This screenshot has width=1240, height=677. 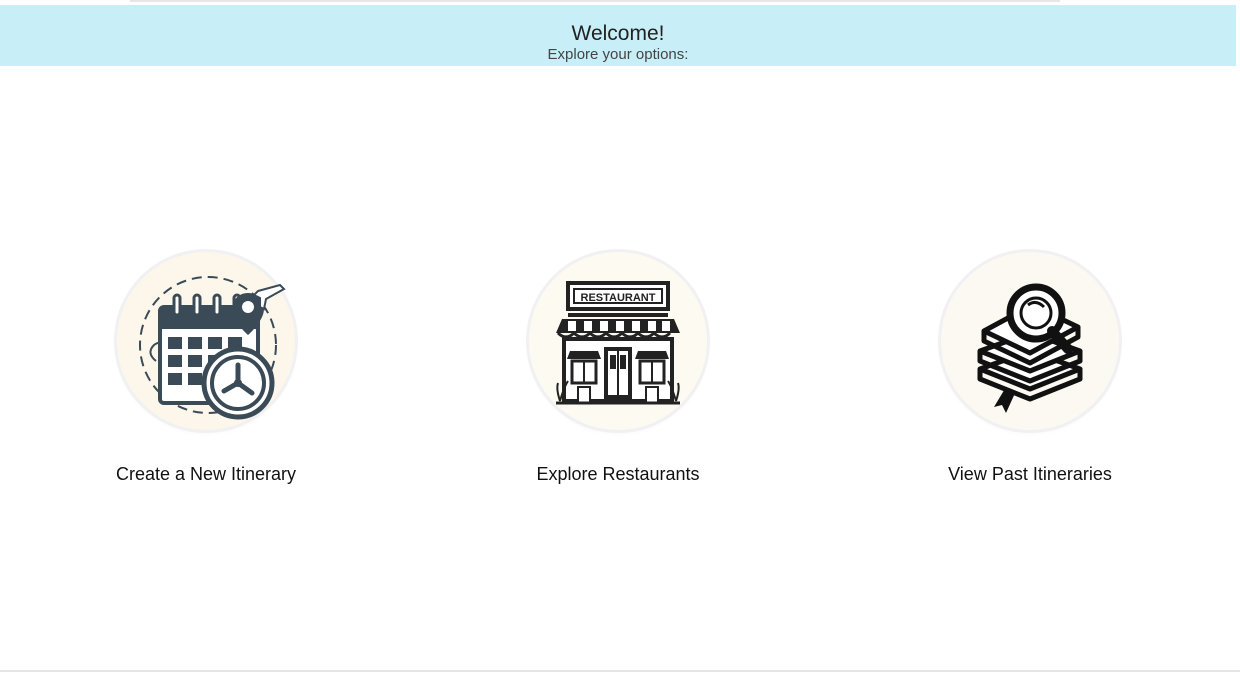 I want to click on option-create-itinerary: Create a New Itinerary, so click(x=206, y=368).